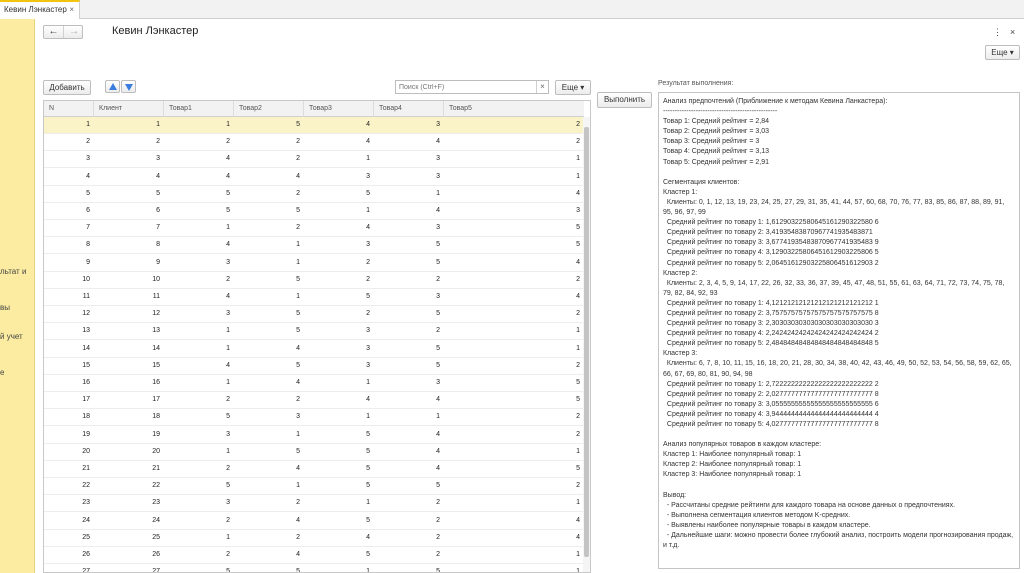 The height and width of the screenshot is (573, 1024). I want to click on table-cell: 12, so click(129, 314).